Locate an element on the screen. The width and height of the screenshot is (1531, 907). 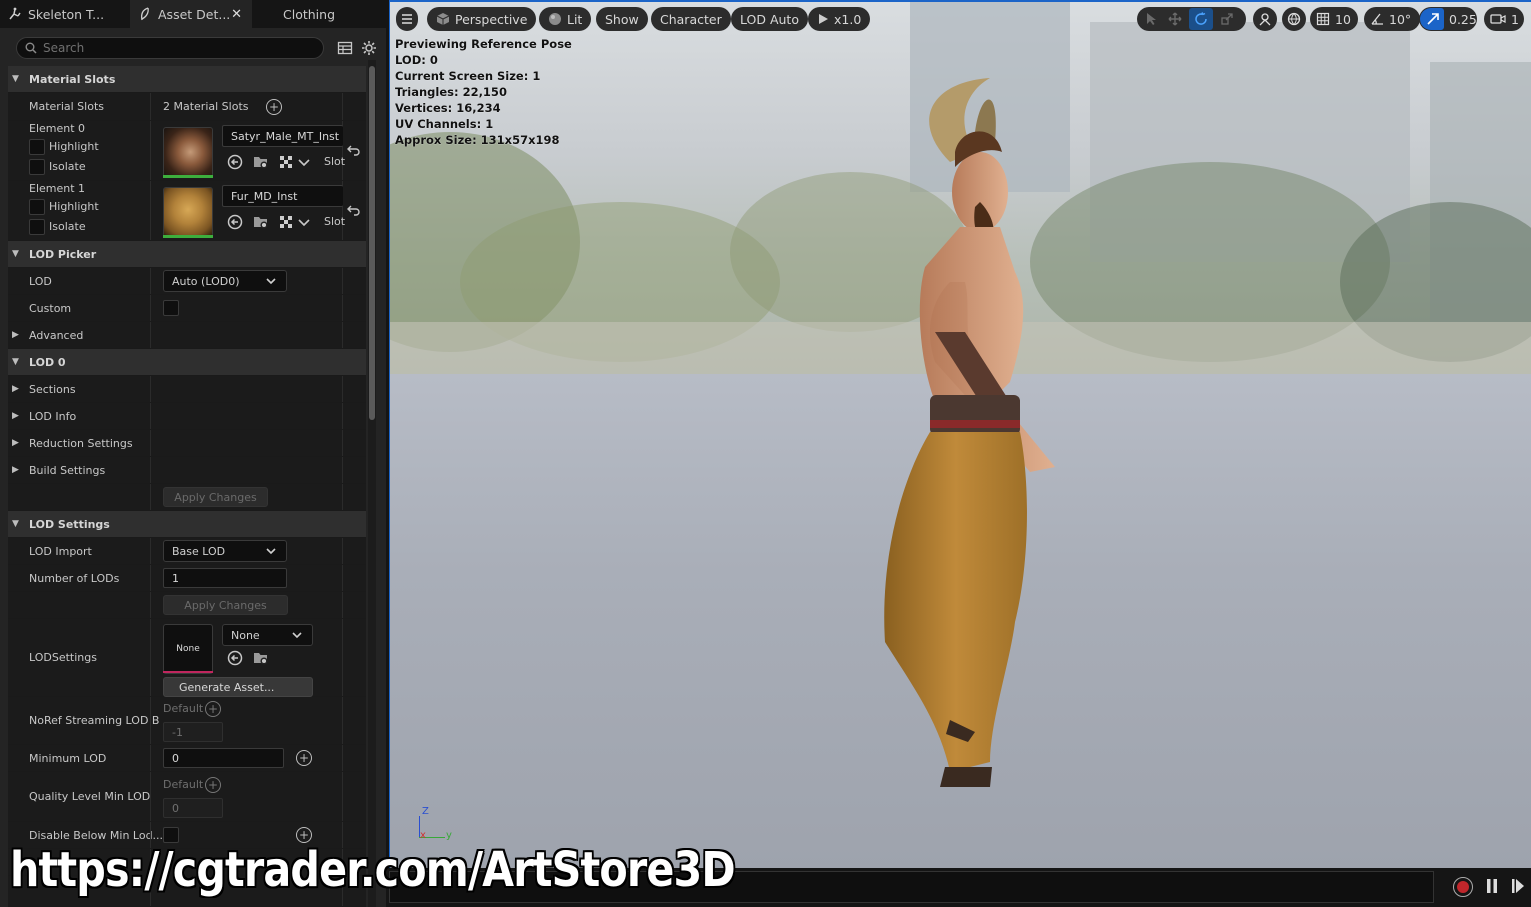
lod-import-dropdown: Base LOD is located at coordinates (225, 551).